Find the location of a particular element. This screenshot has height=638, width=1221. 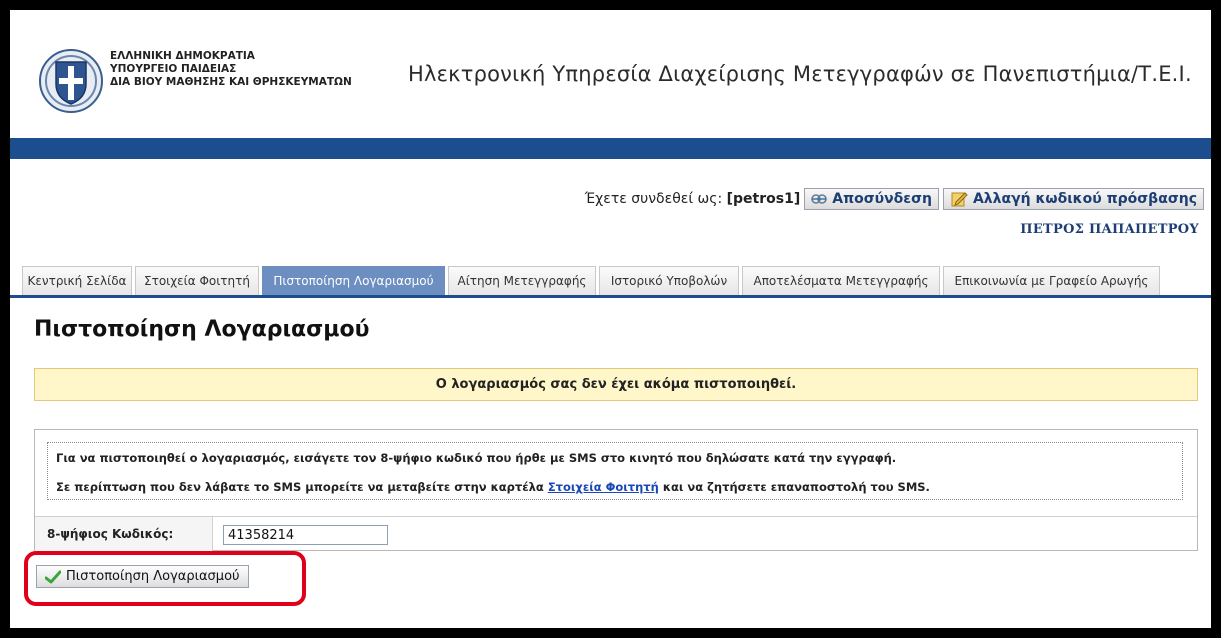

logout-button: Αποσύνδεση is located at coordinates (871, 199).